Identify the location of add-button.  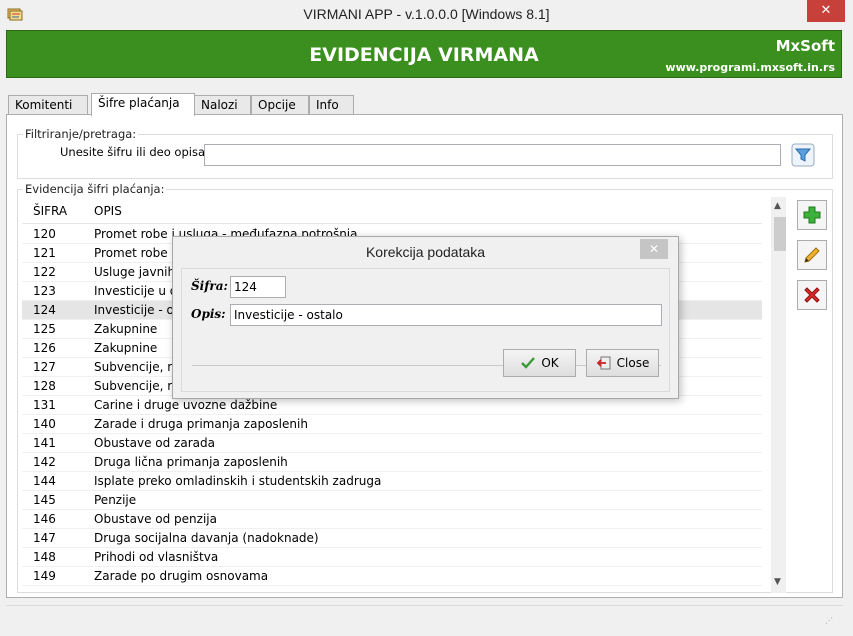
(812, 215).